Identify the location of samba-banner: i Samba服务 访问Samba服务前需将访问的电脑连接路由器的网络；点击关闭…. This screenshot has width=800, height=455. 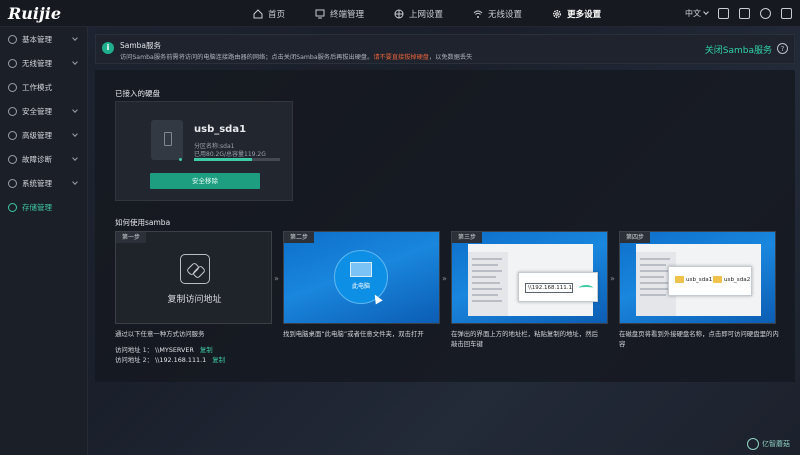
(445, 49).